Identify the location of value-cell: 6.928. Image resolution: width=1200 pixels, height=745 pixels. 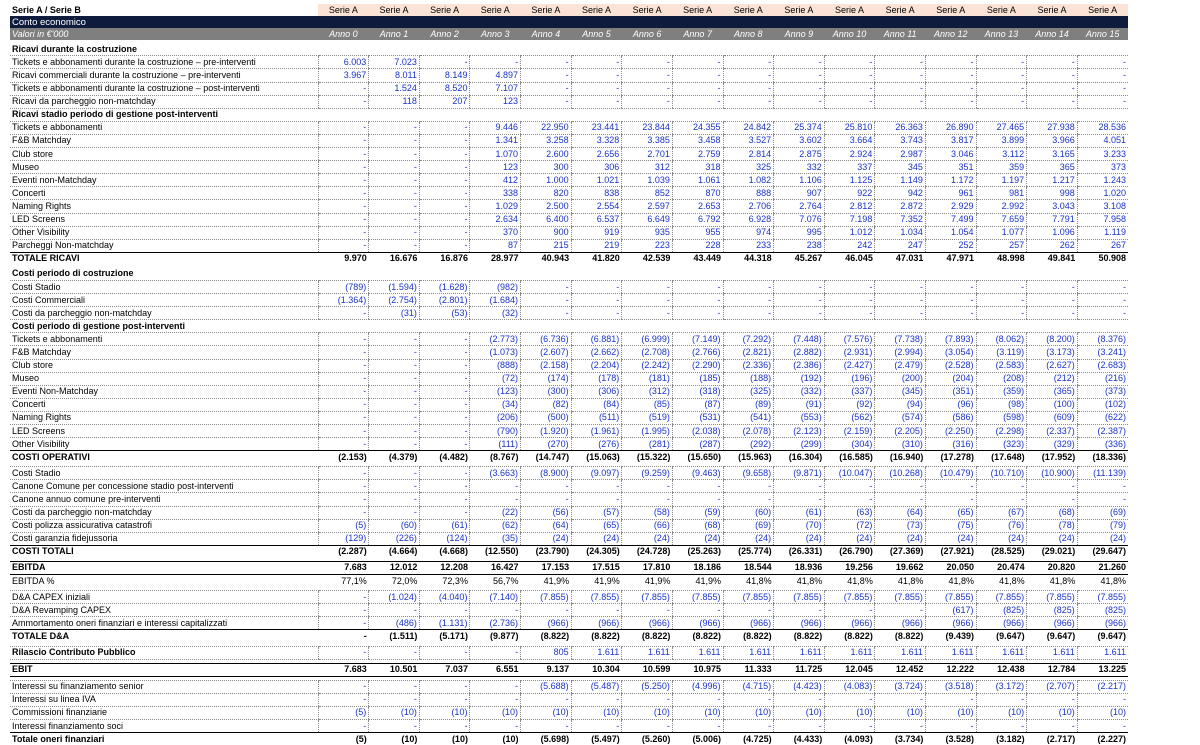
(748, 219).